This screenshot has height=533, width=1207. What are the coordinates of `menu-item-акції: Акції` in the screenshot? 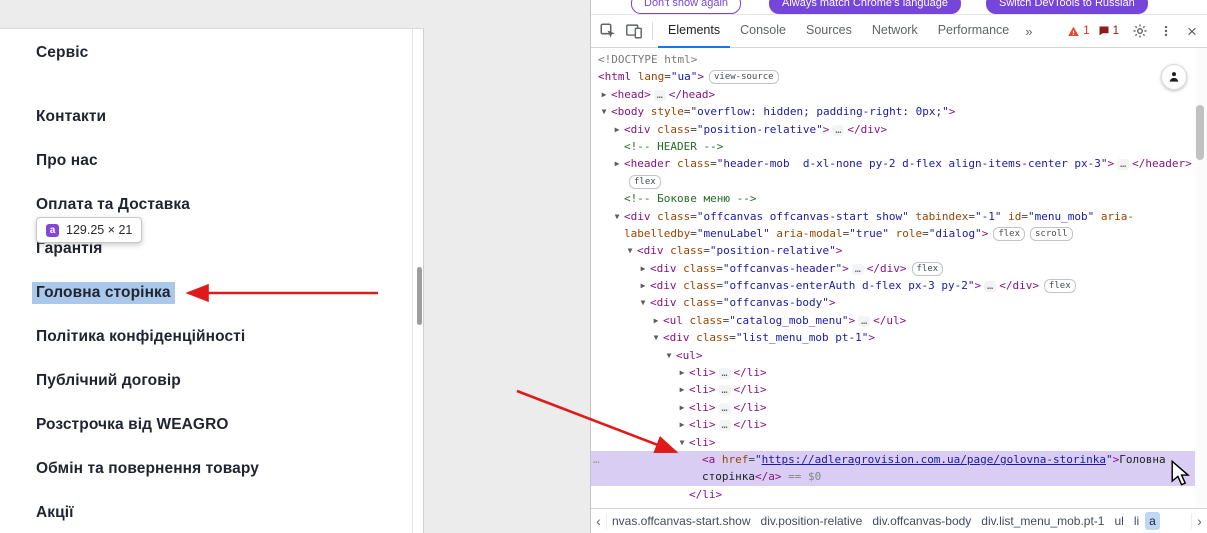 It's located at (147, 514).